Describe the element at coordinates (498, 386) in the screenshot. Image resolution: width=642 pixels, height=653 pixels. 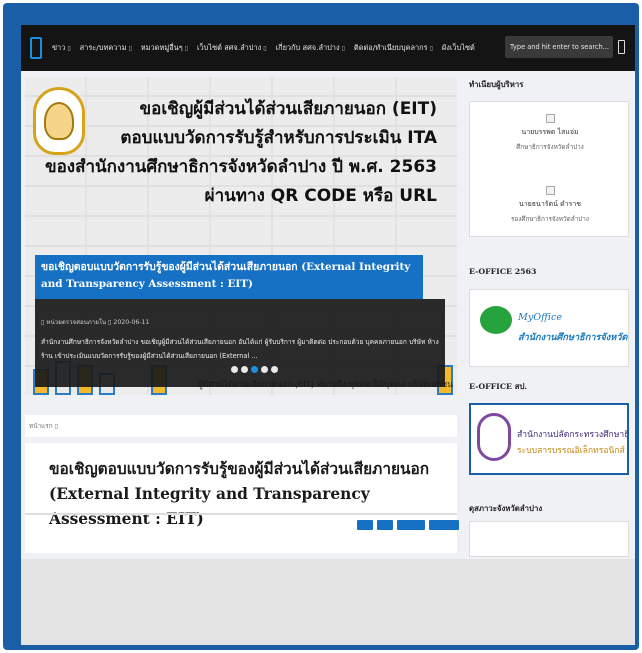
I see `sidebar-heading-eoffice-sp: E-OFFICE สป.` at that location.